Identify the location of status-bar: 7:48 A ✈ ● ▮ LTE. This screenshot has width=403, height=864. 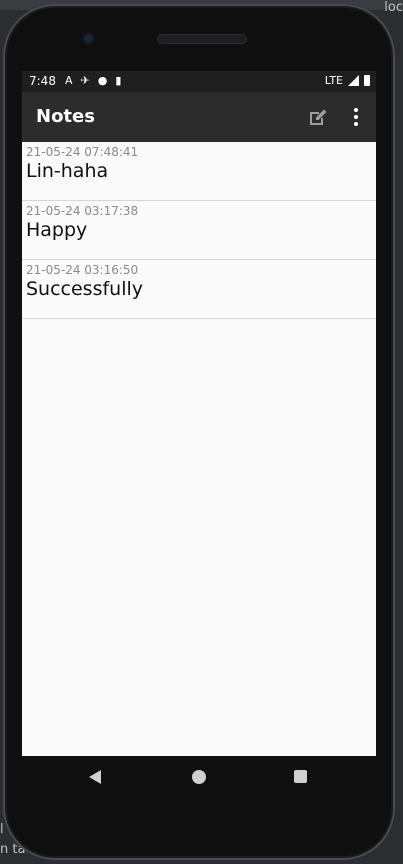
(199, 81).